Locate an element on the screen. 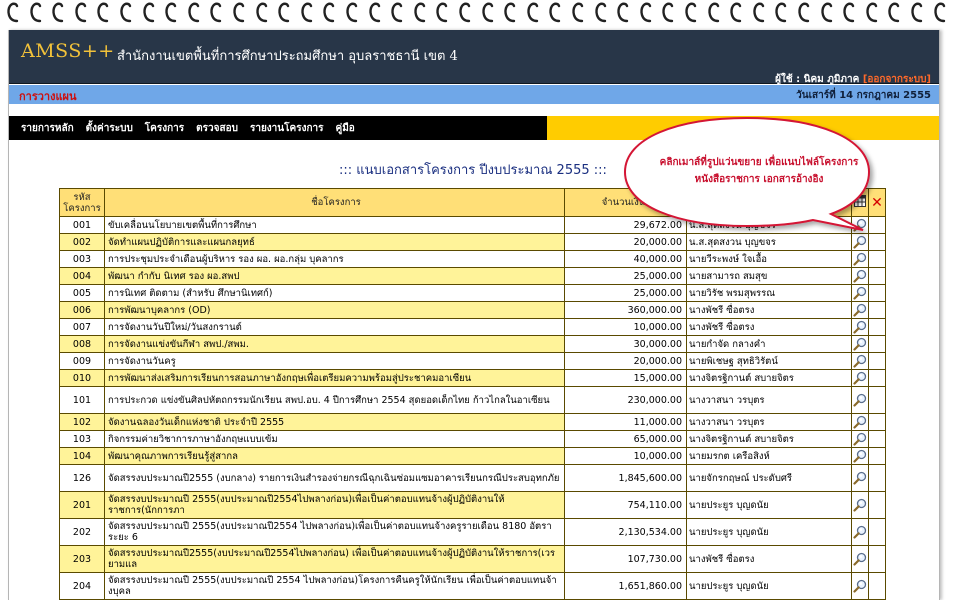  user-name: ผู้ใช้ : นิคม ภูมิภาค is located at coordinates (817, 79).